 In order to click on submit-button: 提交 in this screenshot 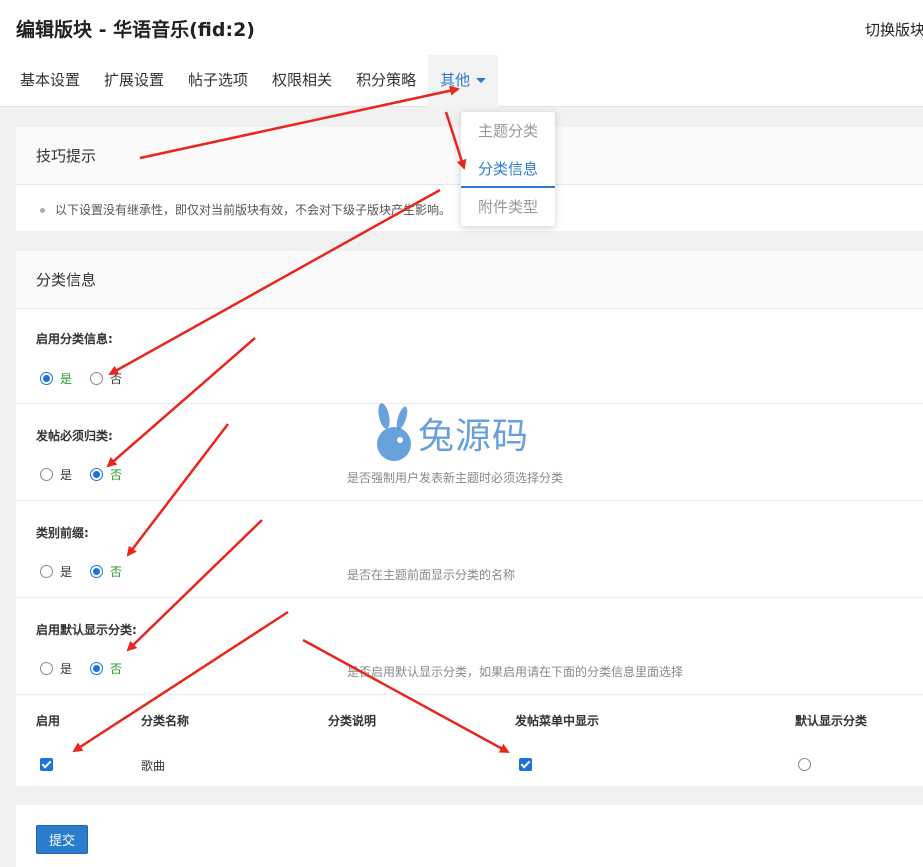, I will do `click(62, 839)`.